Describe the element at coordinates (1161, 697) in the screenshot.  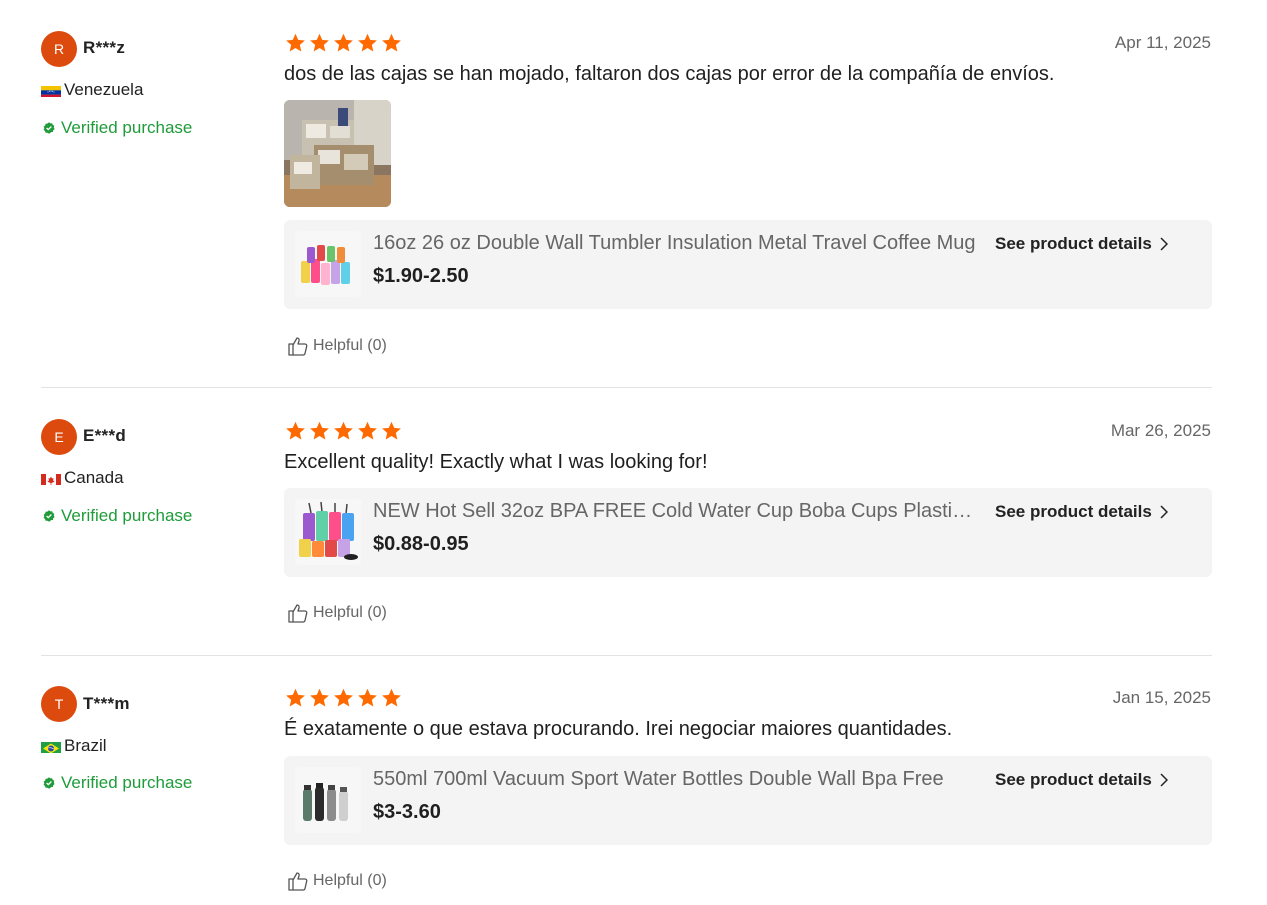
I see `review-date: Jan 15, 2025` at that location.